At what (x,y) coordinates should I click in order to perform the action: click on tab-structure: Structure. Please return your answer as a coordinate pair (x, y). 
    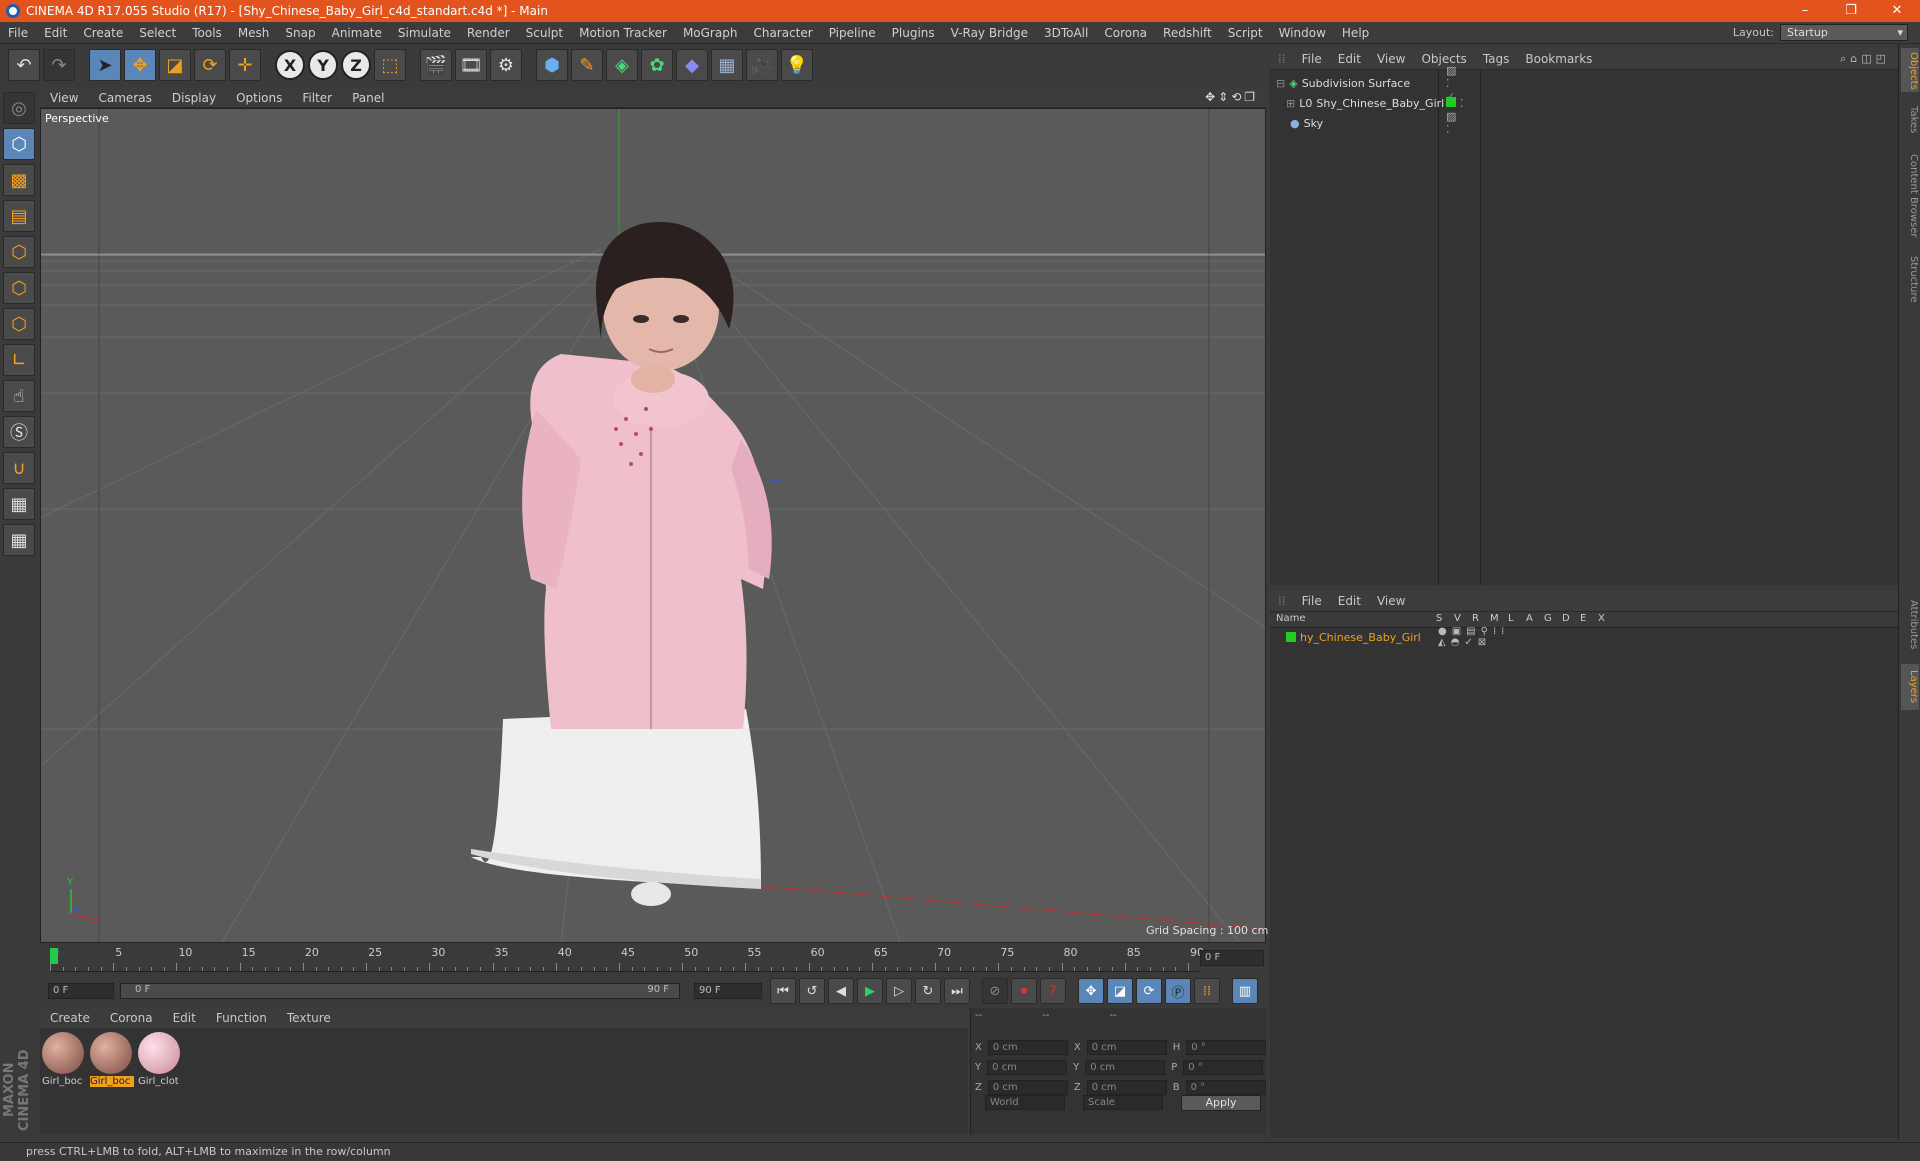
    Looking at the image, I should click on (1910, 279).